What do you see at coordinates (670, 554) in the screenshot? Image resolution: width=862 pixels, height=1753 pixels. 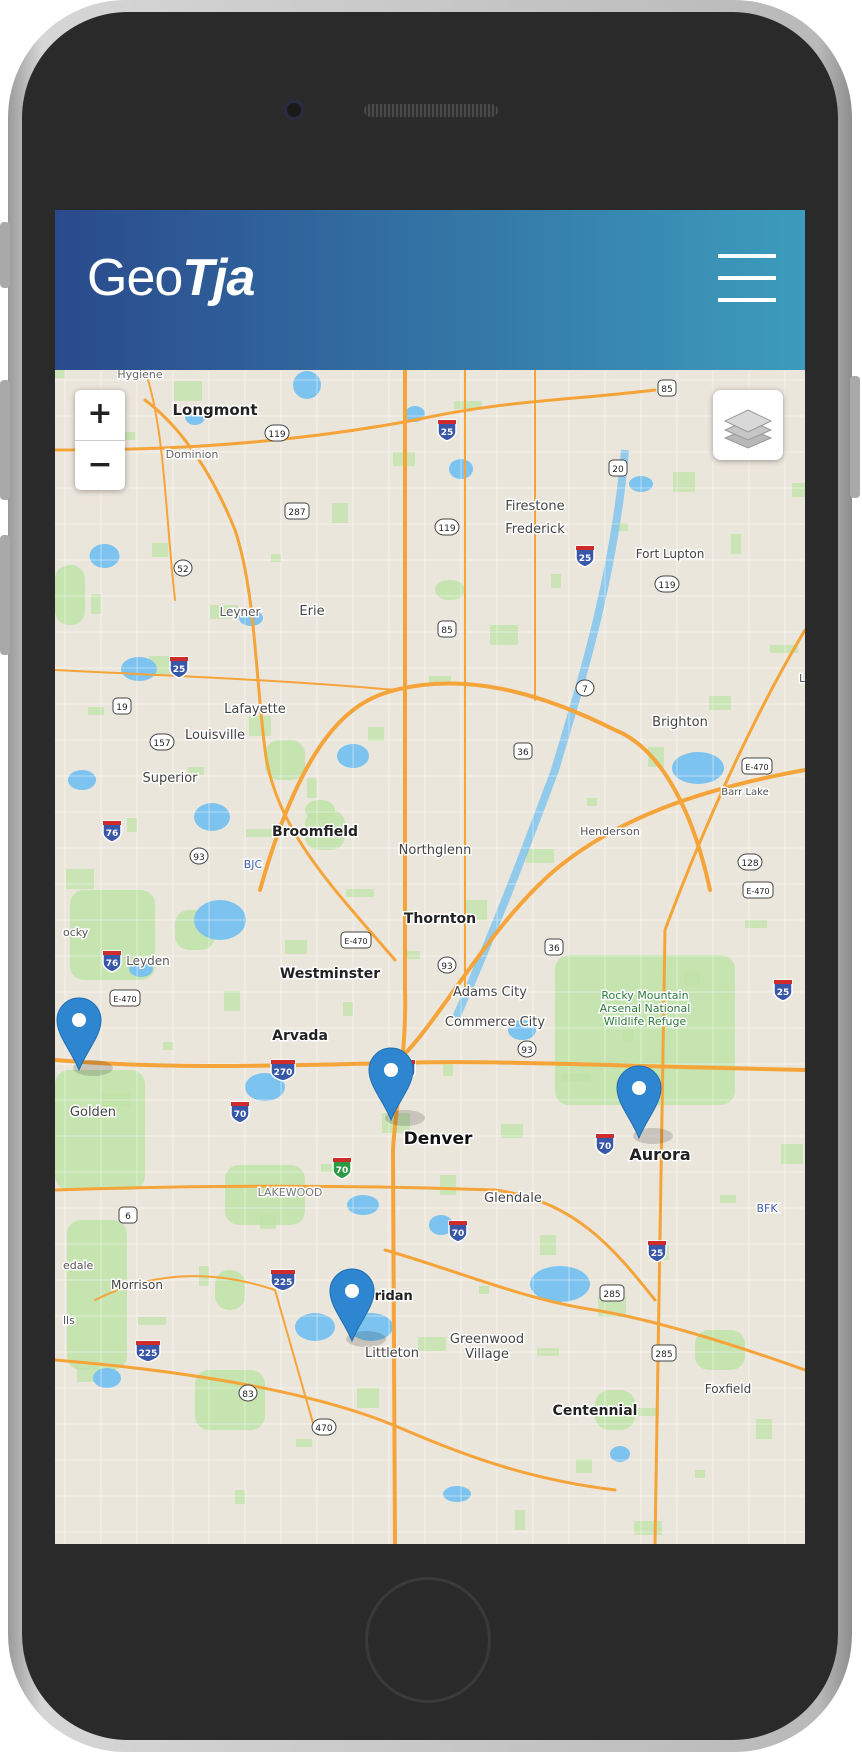 I see `map-place-label: Fort Lupton` at bounding box center [670, 554].